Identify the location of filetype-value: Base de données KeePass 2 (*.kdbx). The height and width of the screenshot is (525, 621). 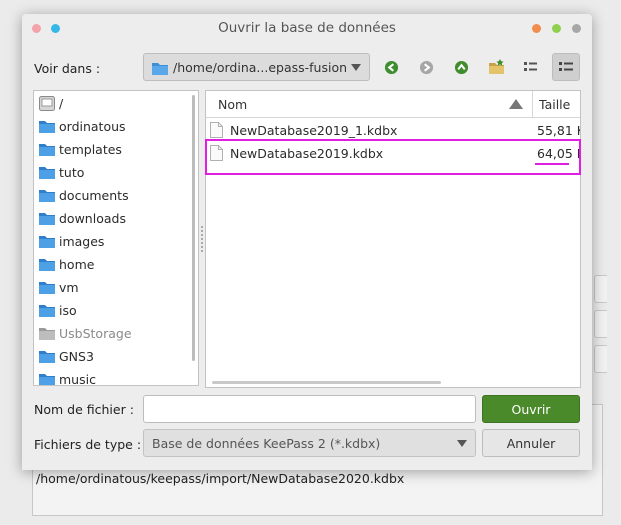
(266, 443).